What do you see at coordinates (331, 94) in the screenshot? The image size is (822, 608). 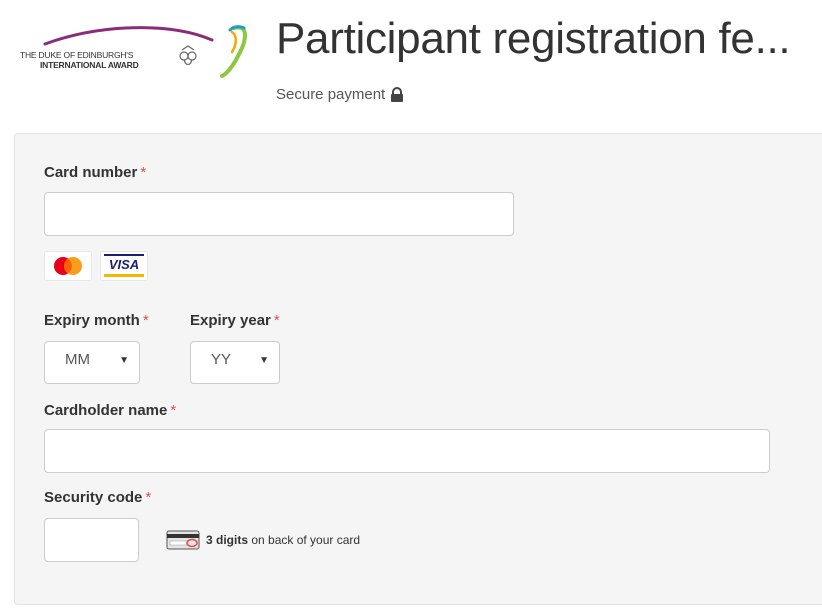 I see `secure-payment-text: Secure payment` at bounding box center [331, 94].